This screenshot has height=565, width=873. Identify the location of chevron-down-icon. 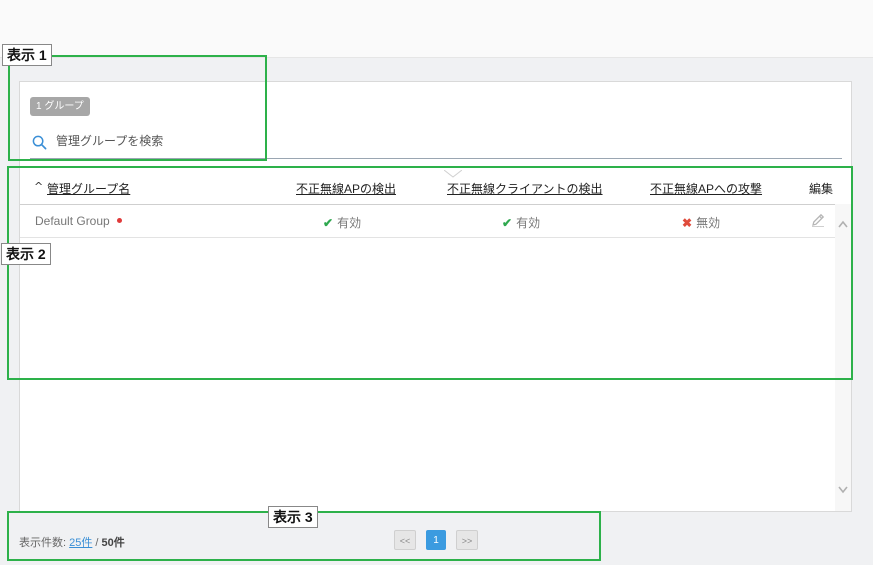
(843, 490).